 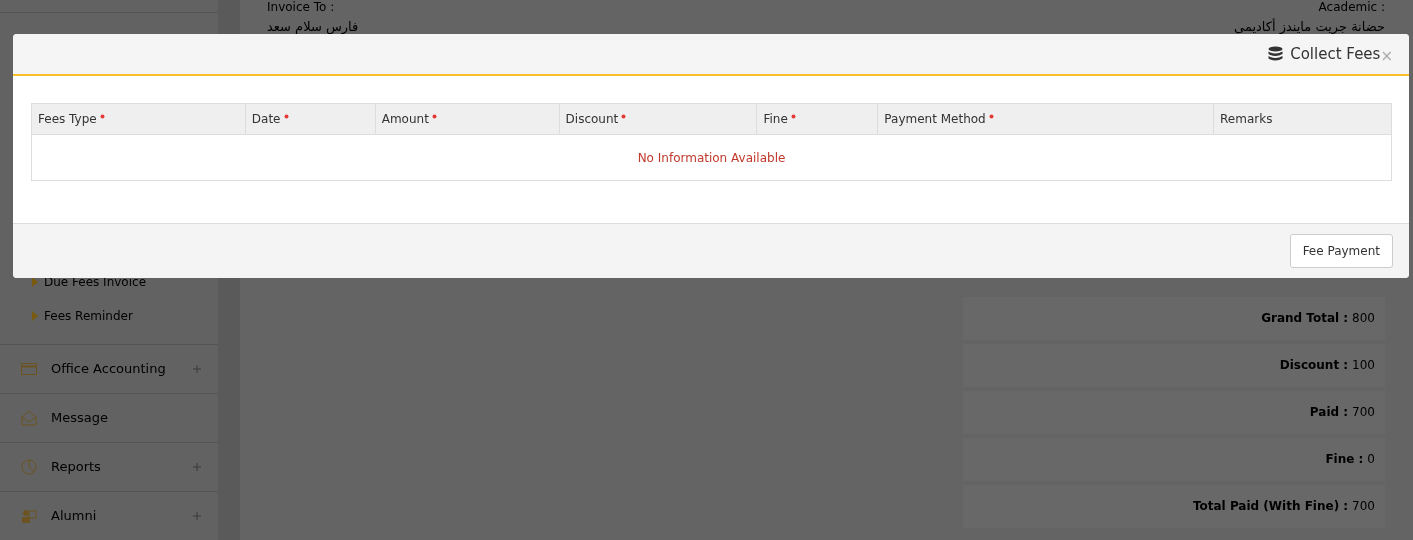 I want to click on invoice-to-label: Invoice To :, so click(x=301, y=7).